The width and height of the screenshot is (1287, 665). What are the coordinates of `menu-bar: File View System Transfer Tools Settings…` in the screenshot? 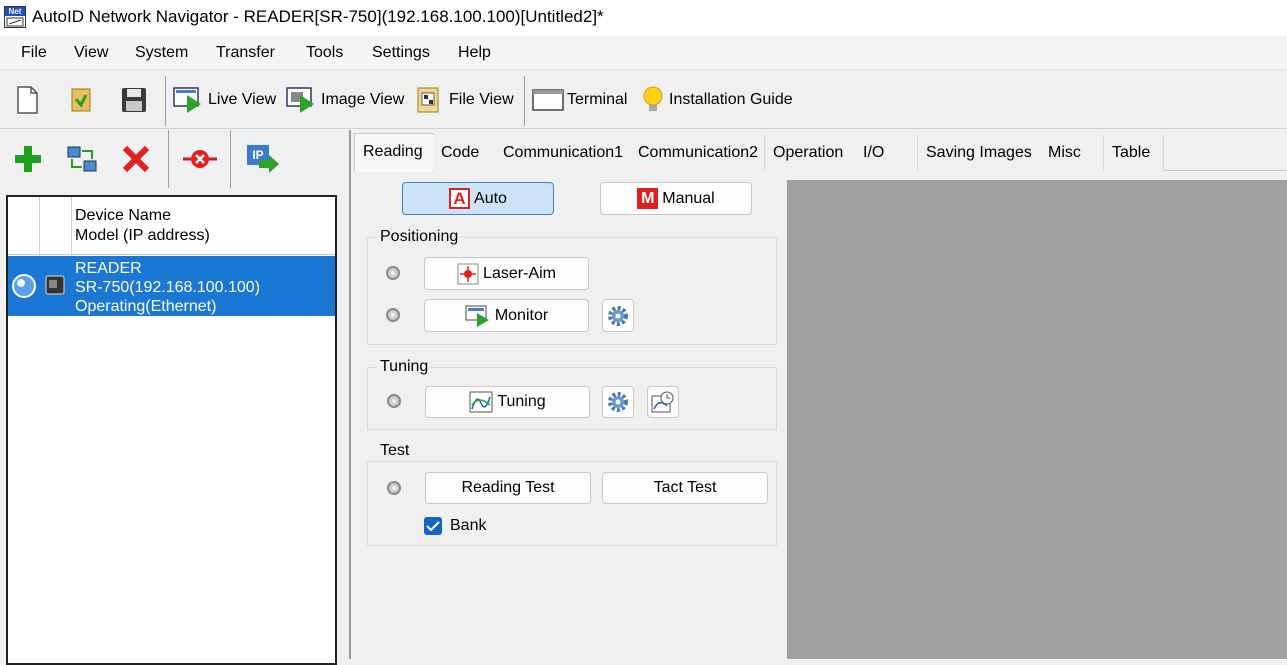 It's located at (643, 52).